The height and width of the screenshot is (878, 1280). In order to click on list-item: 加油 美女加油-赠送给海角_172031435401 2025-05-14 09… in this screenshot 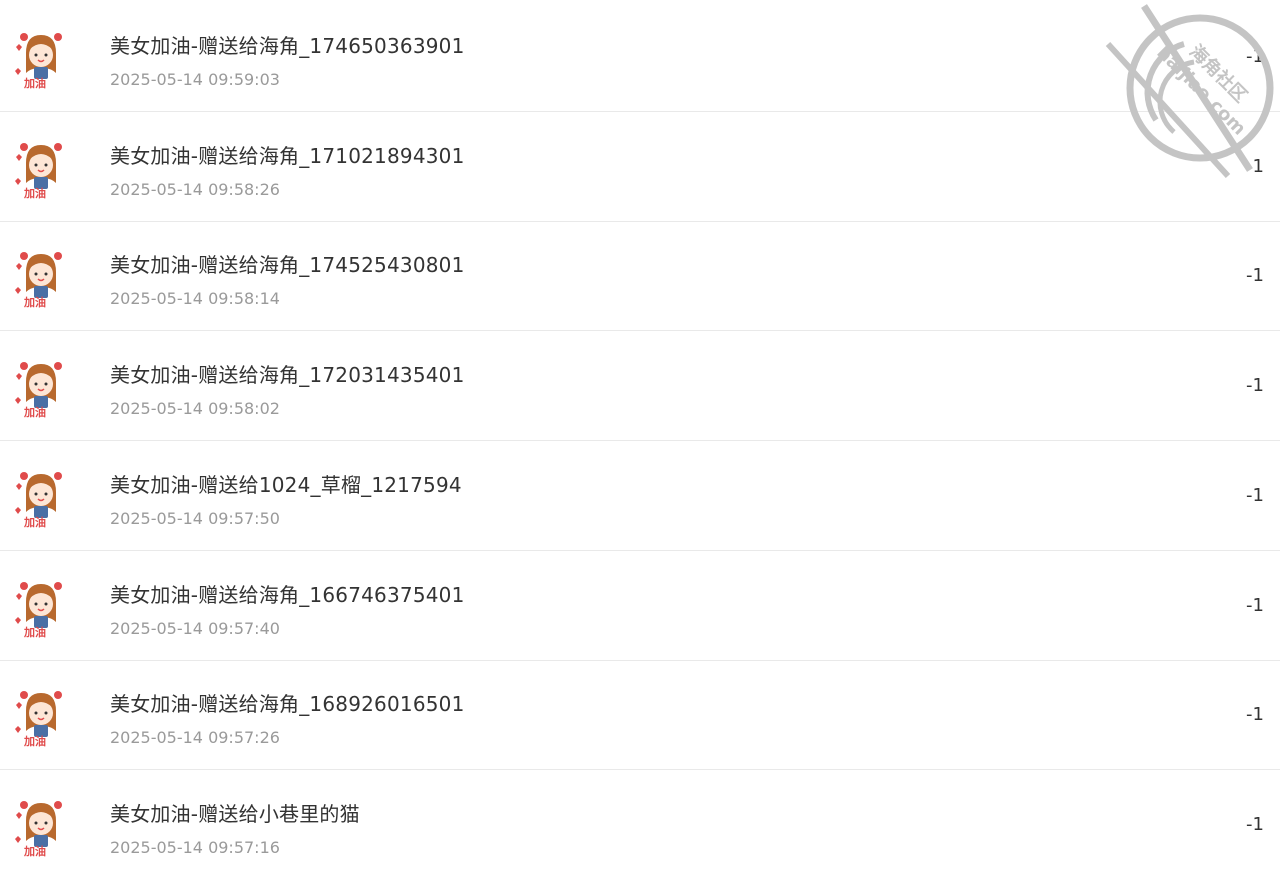, I will do `click(640, 386)`.